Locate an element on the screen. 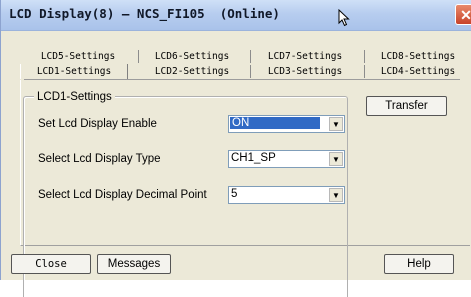  display-type-label: Select Lcd Display Type is located at coordinates (99, 159).